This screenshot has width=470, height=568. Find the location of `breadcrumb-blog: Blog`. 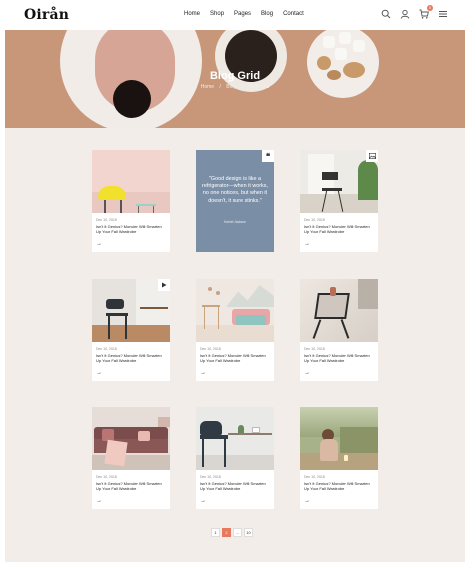

breadcrumb-blog: Blog is located at coordinates (231, 87).